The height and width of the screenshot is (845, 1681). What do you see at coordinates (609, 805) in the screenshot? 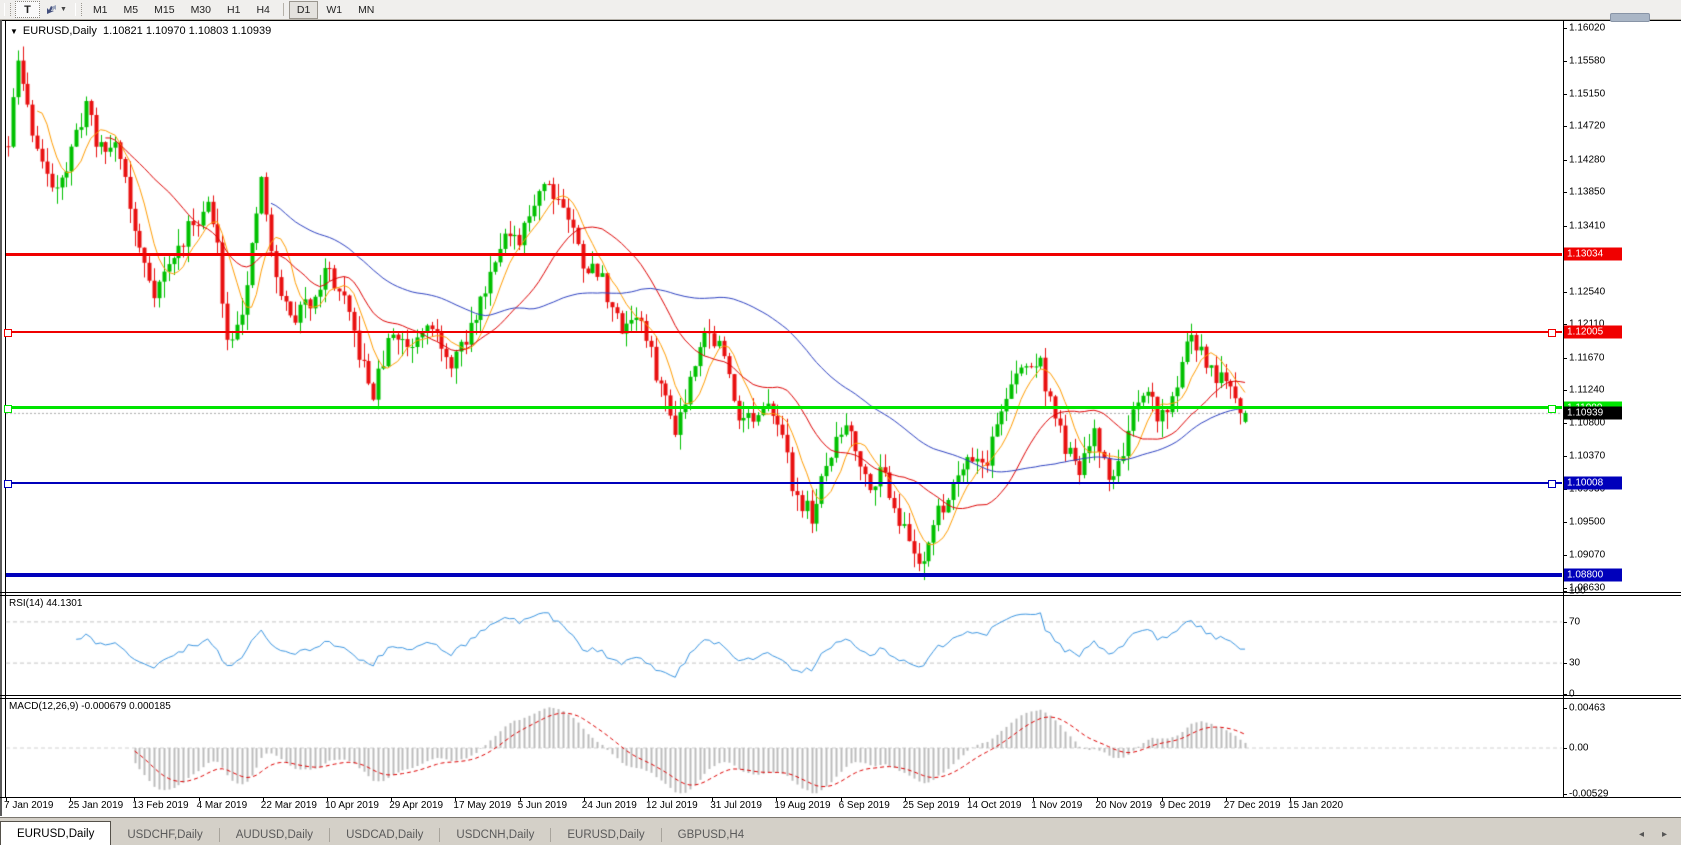
I see `date-label: 24 Jun 2019` at bounding box center [609, 805].